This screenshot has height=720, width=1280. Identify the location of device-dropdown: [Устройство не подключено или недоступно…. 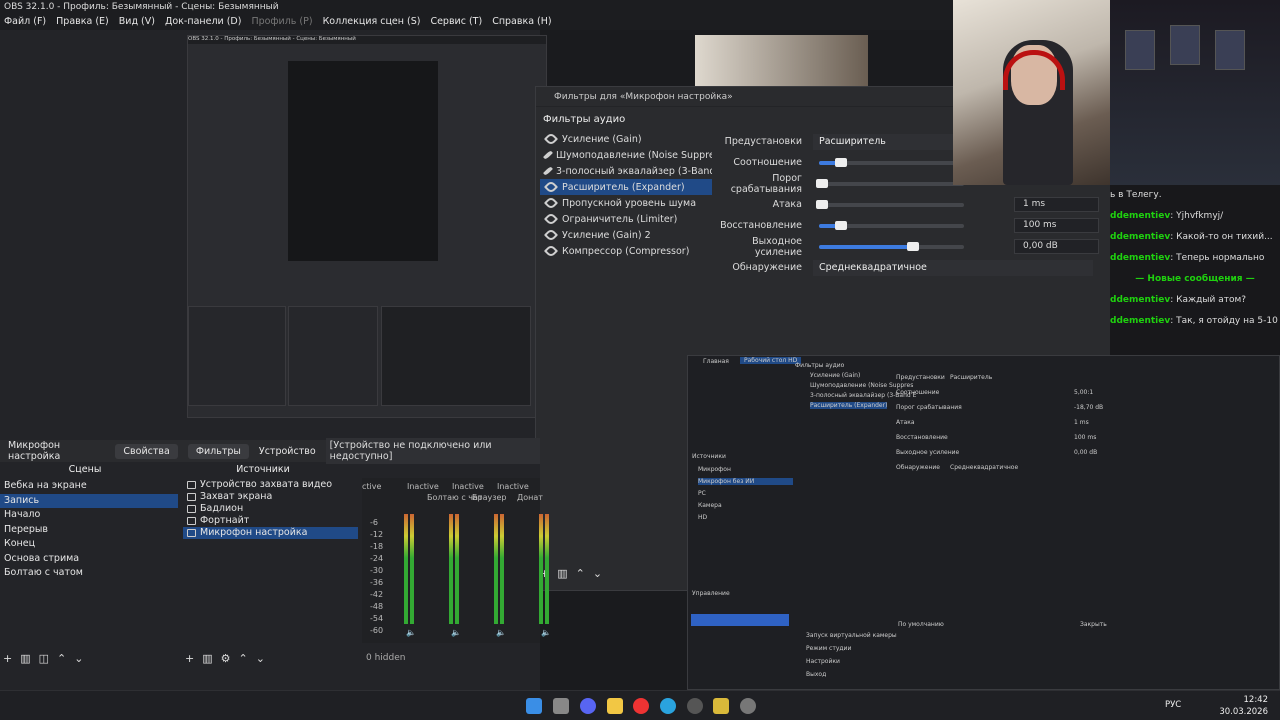
(432, 451).